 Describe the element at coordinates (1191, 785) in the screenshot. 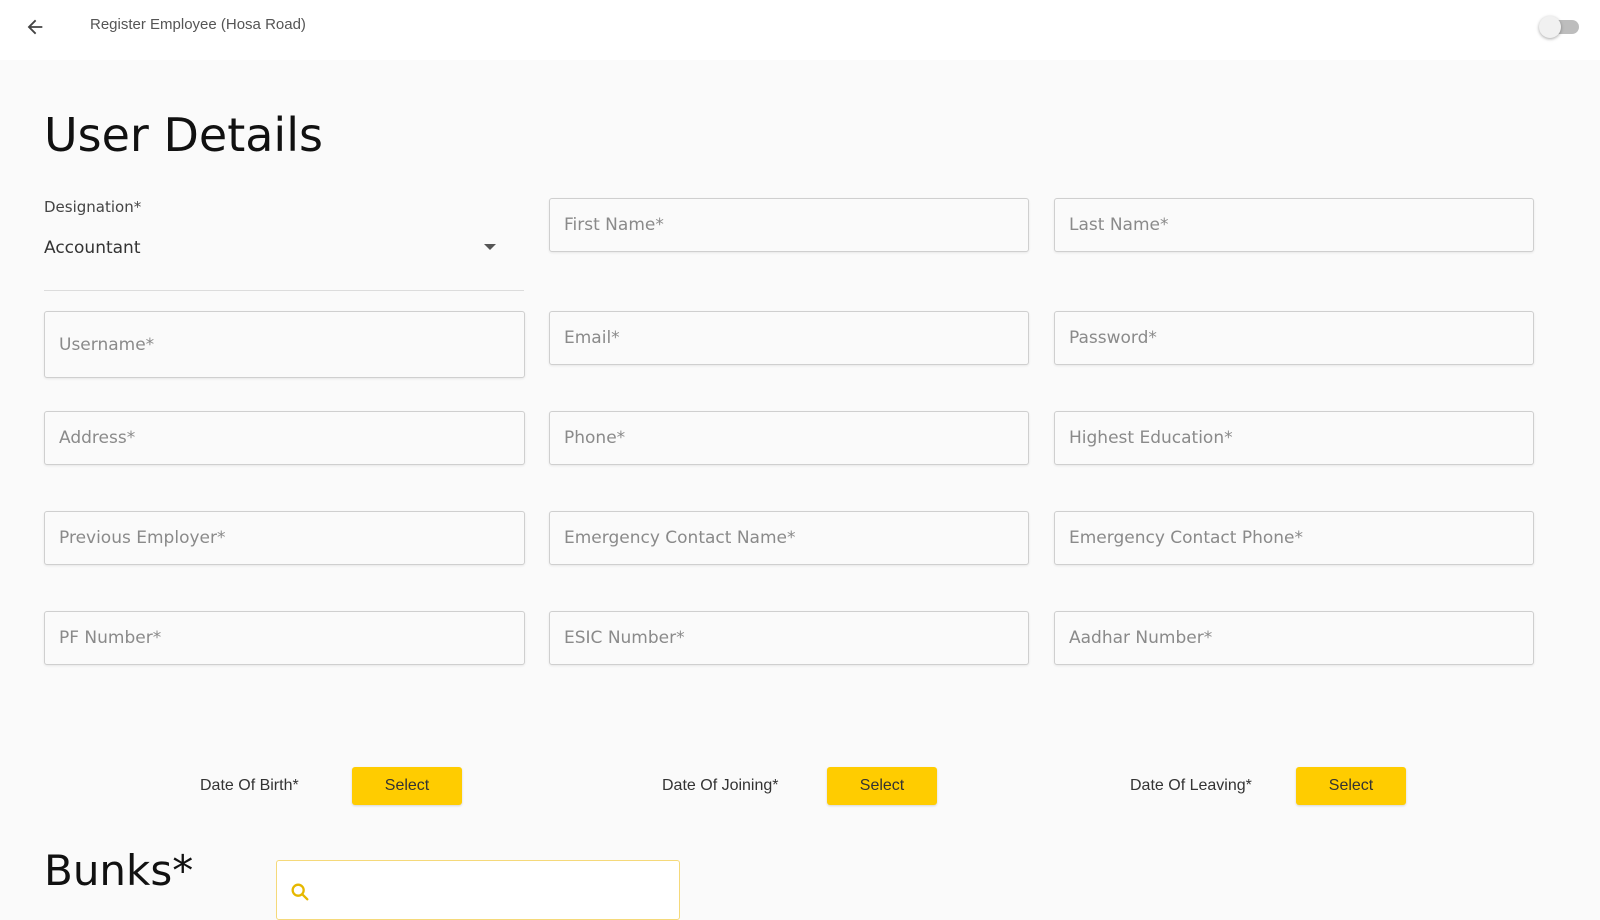

I see `date-of-leaving-label: Date Of Leaving*` at that location.